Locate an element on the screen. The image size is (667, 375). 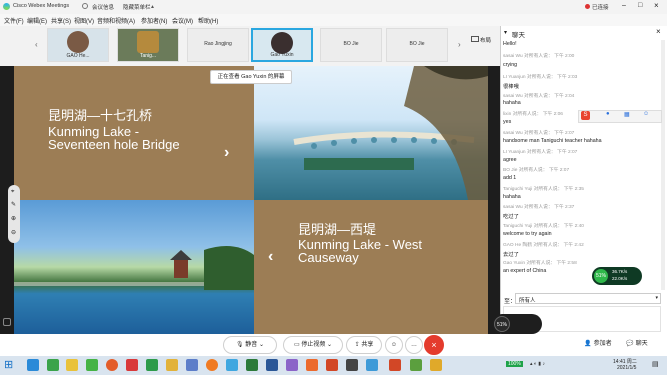
mute-button: 🎙 静音 ⌄ is located at coordinates (250, 345).